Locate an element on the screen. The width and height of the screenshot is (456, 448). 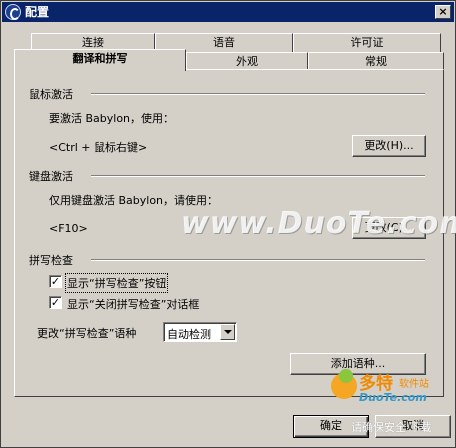
show-spellcheck-button-checkbox: ✓ is located at coordinates (55, 281).